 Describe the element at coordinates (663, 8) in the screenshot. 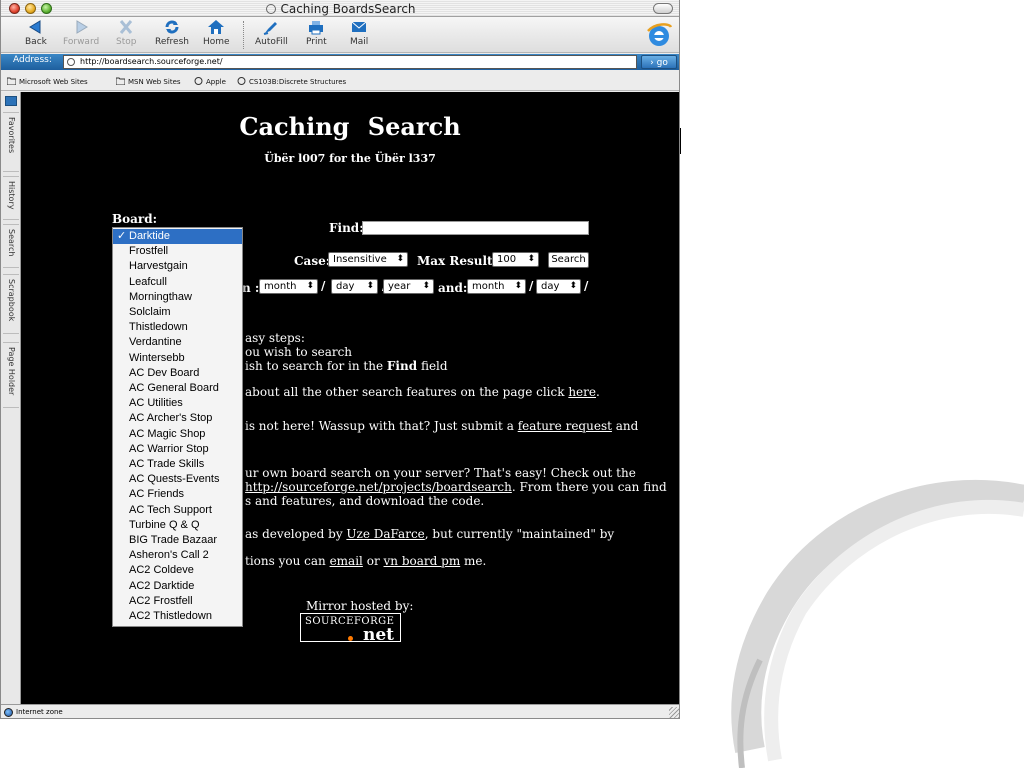

I see `toolbar-toggle-icon` at that location.